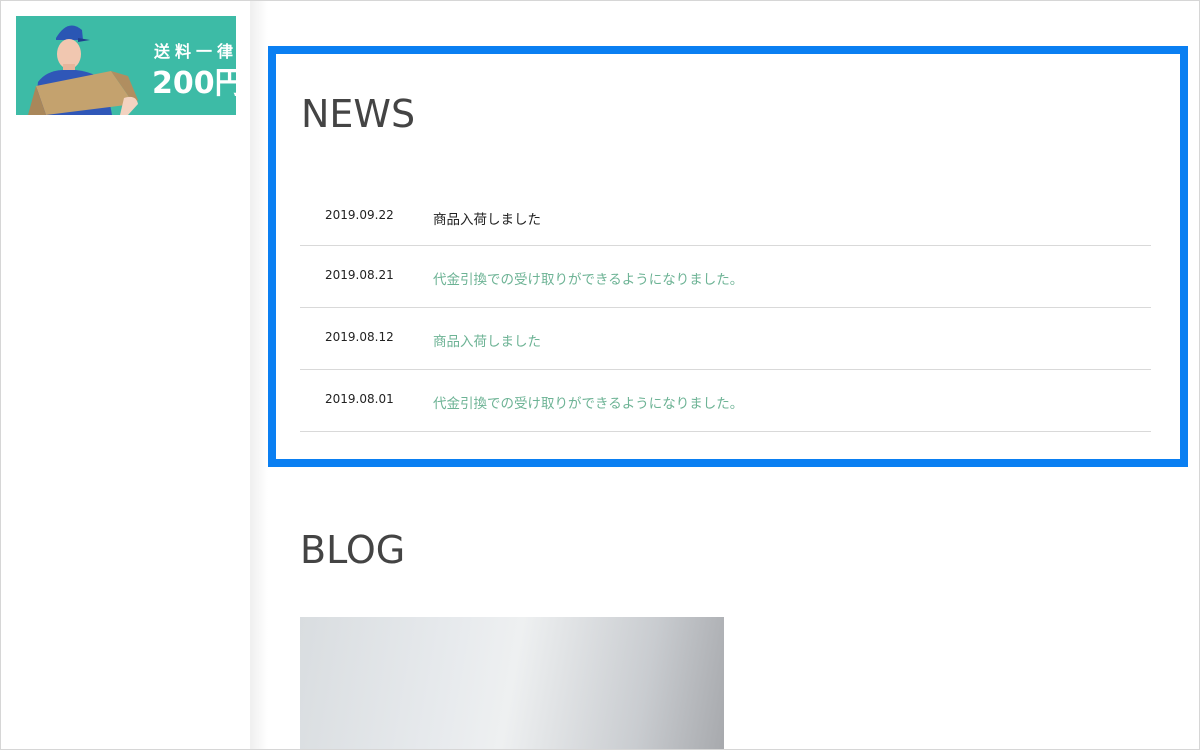 The width and height of the screenshot is (1200, 750). What do you see at coordinates (359, 399) in the screenshot?
I see `news-date: 2019.08.01` at bounding box center [359, 399].